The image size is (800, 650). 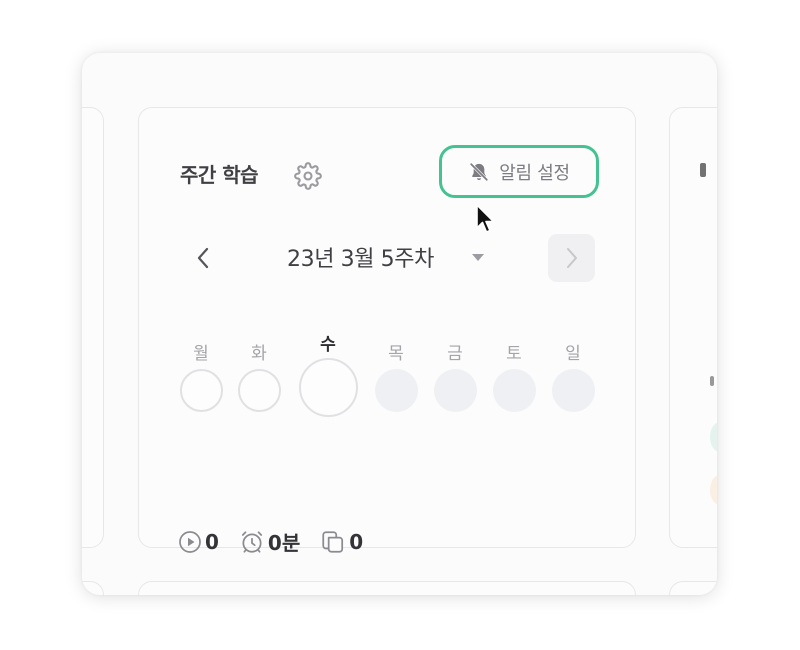 What do you see at coordinates (387, 588) in the screenshot?
I see `lower-card` at bounding box center [387, 588].